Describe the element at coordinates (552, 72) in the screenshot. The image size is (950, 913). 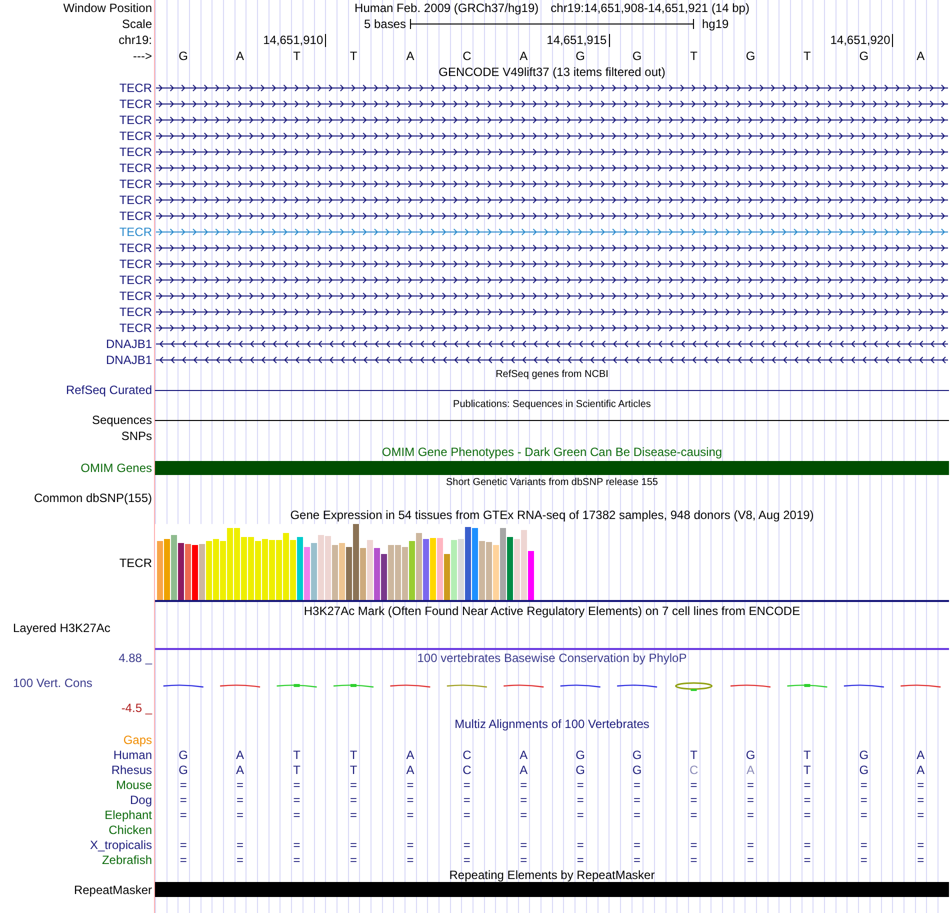
I see `track-title: GENCODE V49lift37 (13 items filtered out)` at that location.